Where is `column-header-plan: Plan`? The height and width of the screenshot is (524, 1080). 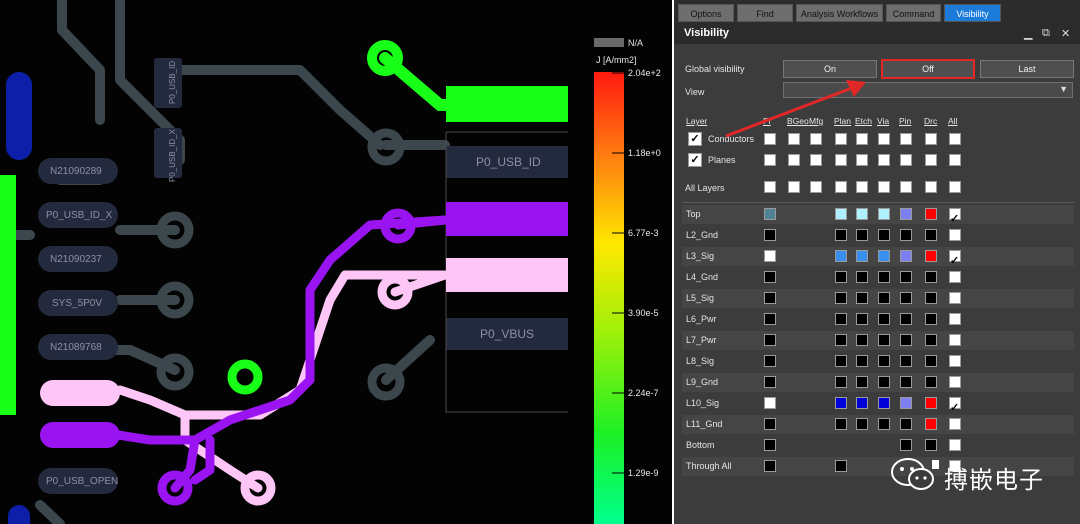 column-header-plan: Plan is located at coordinates (842, 121).